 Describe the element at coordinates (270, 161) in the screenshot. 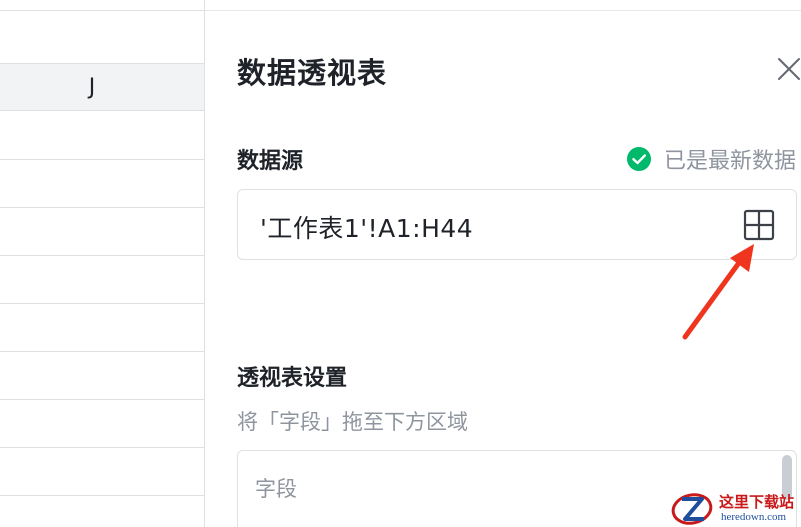

I see `data-source-label: 数据源` at that location.